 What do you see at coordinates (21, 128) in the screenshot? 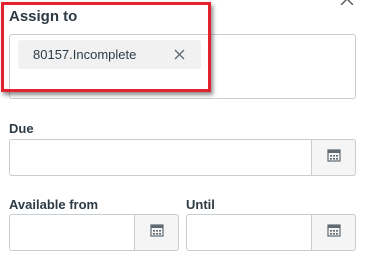
I see `due-label: Due` at bounding box center [21, 128].